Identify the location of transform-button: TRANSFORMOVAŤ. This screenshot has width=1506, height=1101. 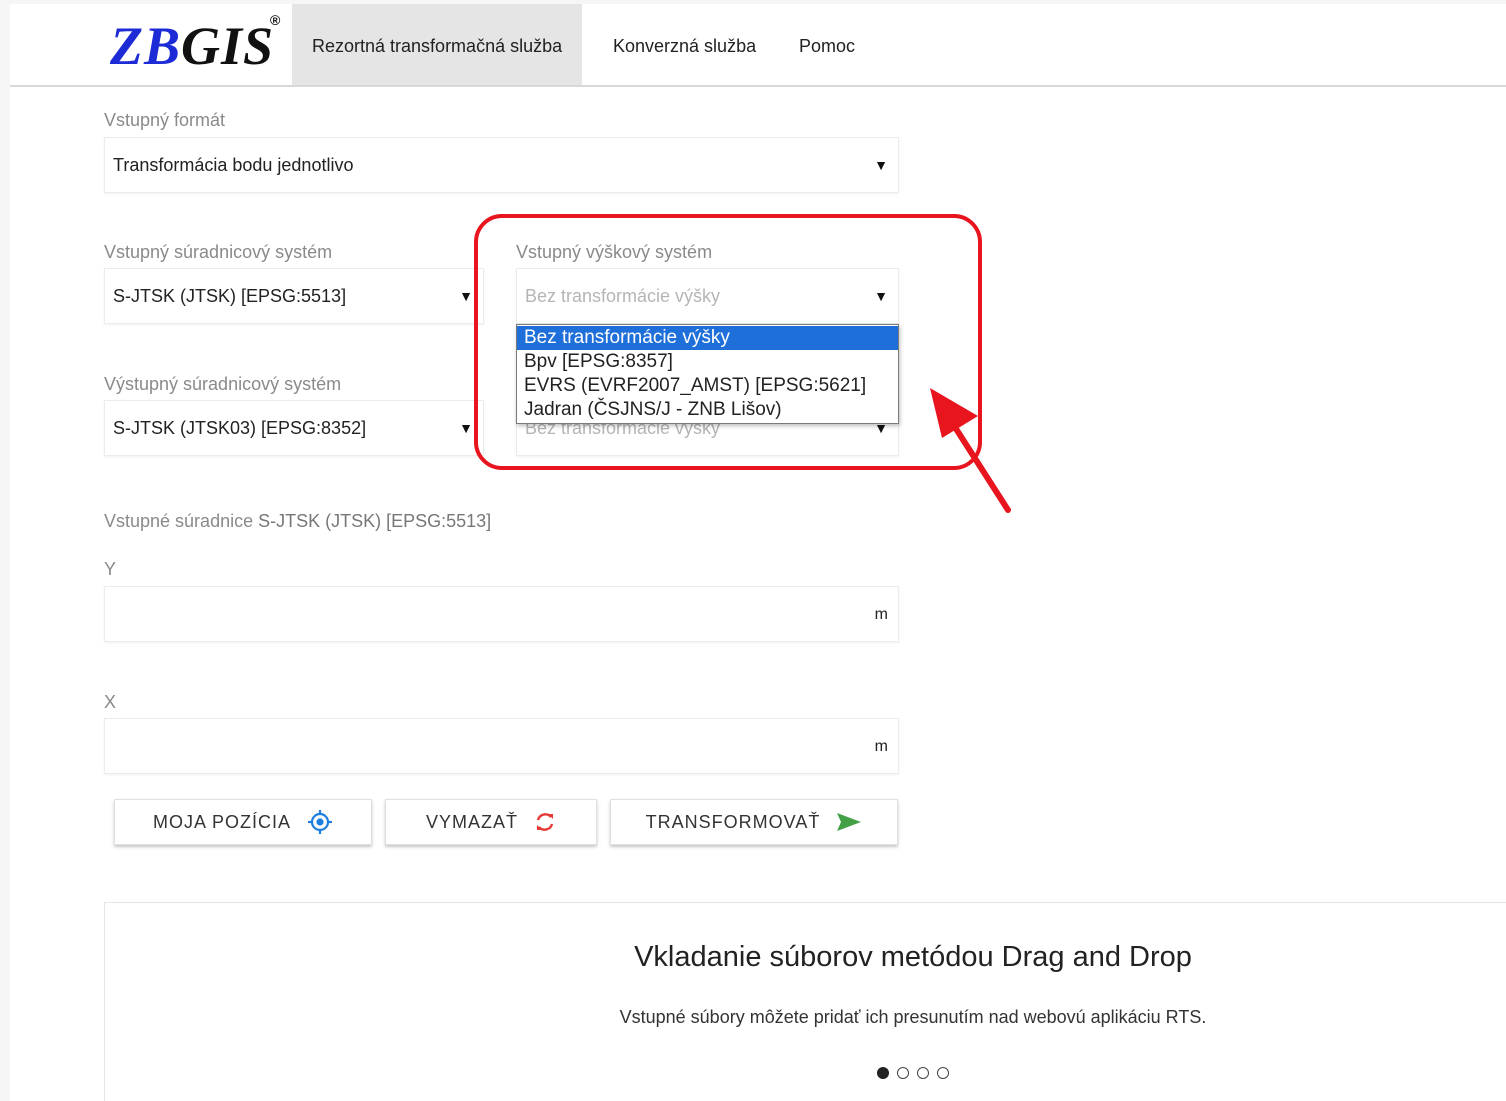
(754, 822).